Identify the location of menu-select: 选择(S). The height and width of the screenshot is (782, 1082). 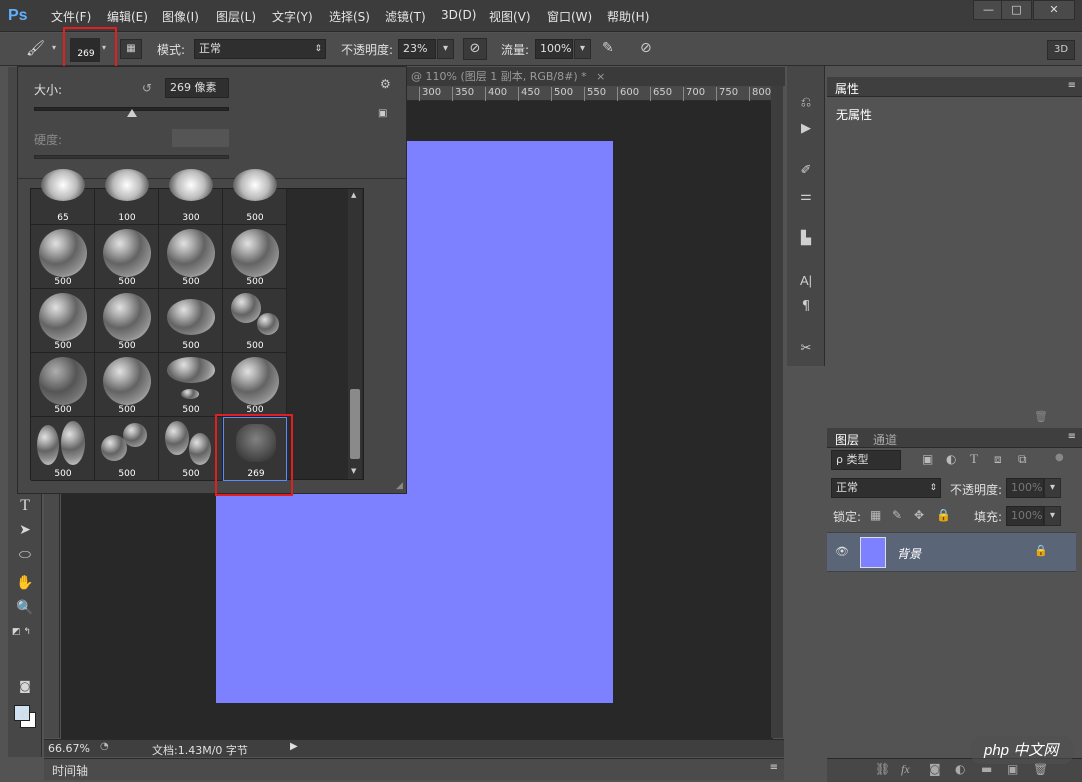
(349, 16).